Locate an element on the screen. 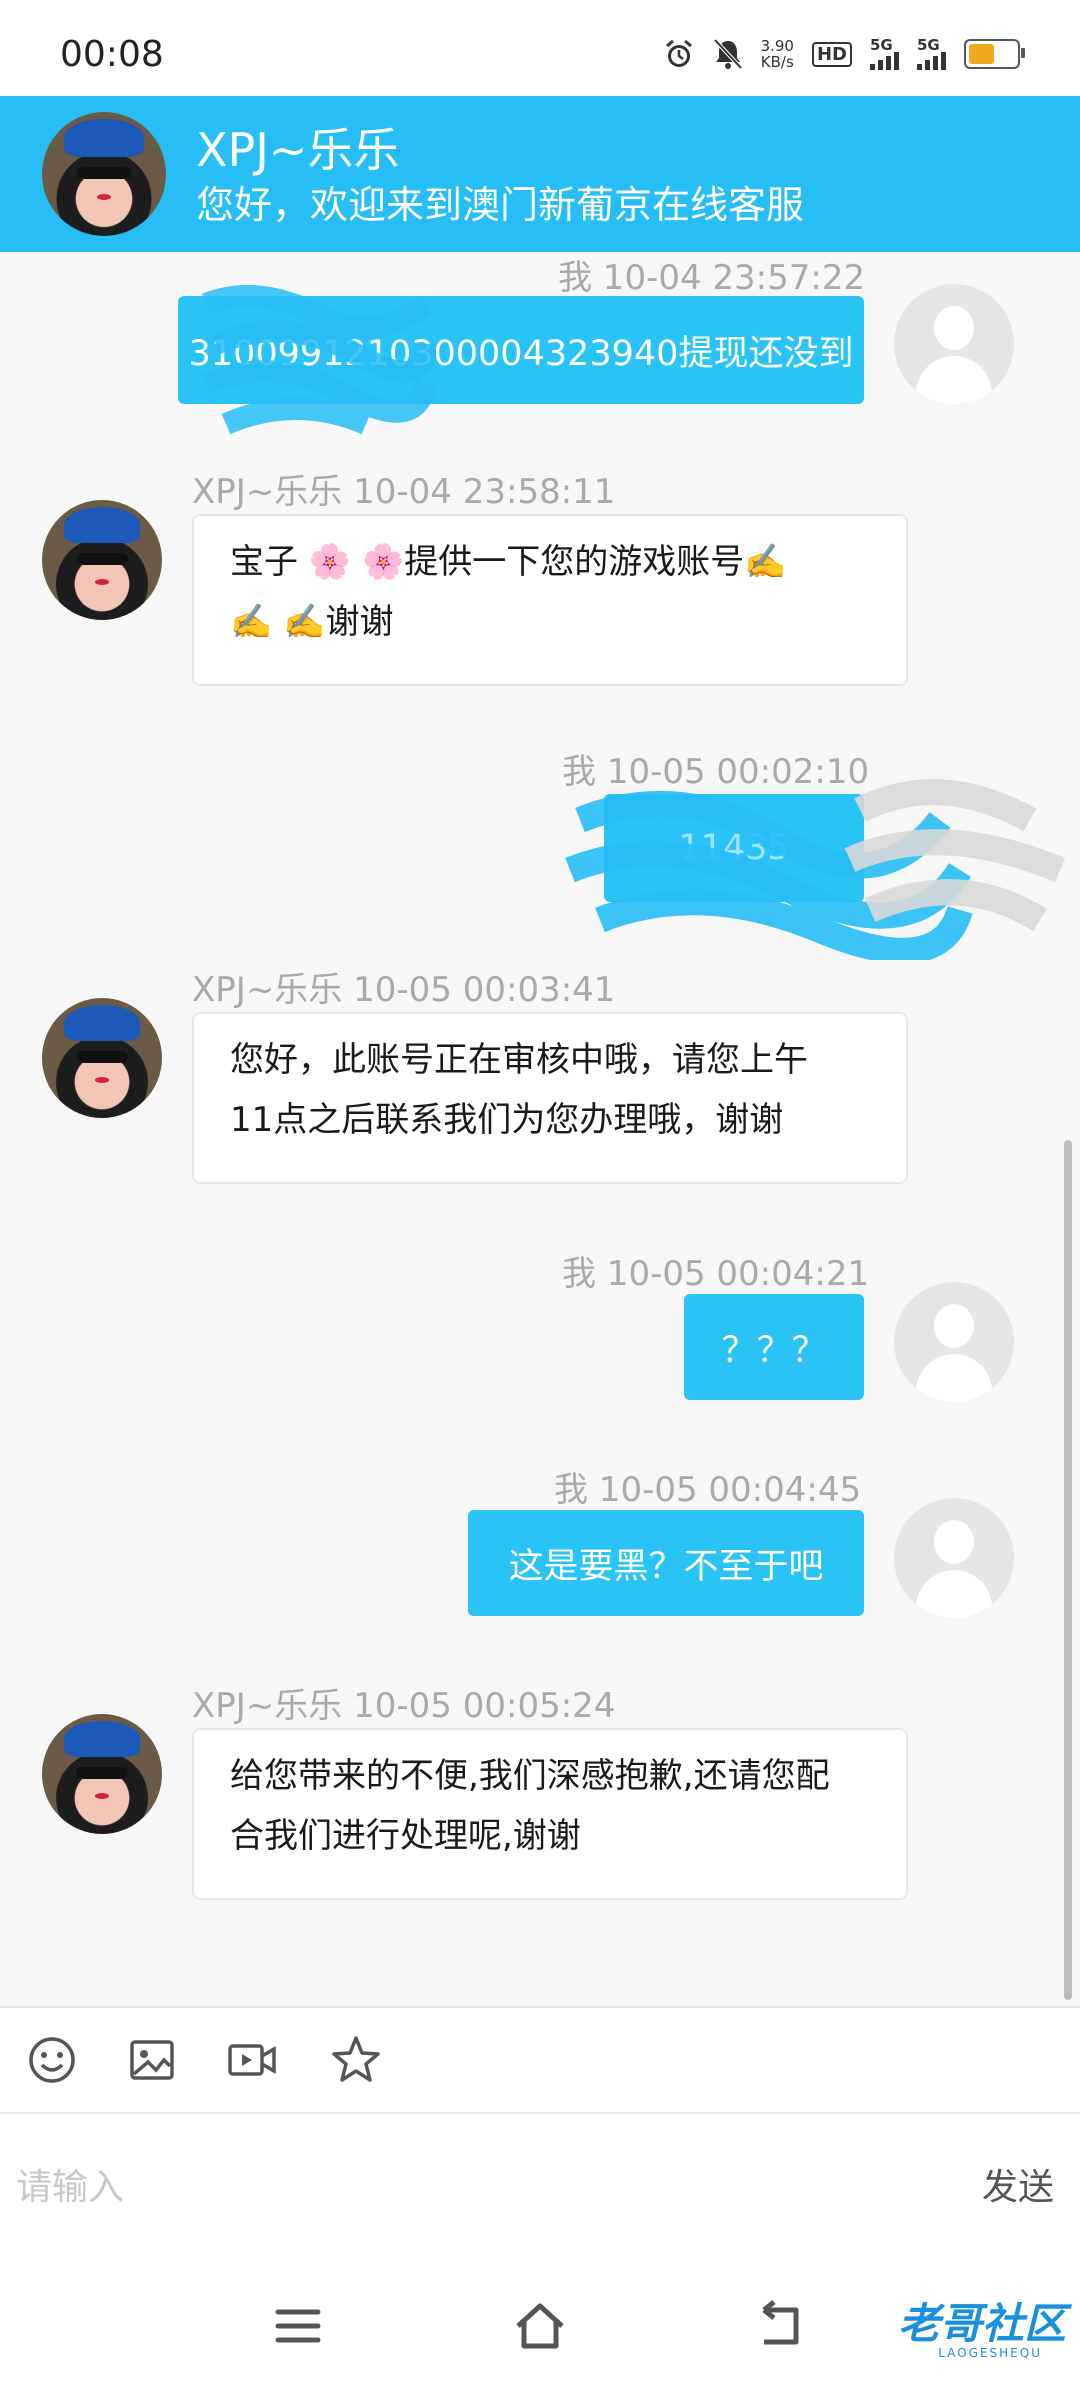 Image resolution: width=1080 pixels, height=2388 pixels. star-icon is located at coordinates (356, 2060).